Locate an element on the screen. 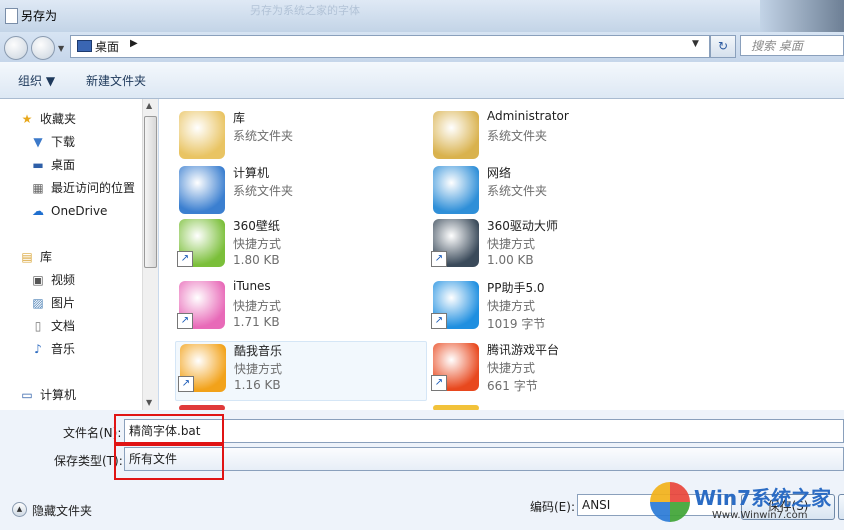  history-dropdown-icon: ▼ is located at coordinates (61, 48).